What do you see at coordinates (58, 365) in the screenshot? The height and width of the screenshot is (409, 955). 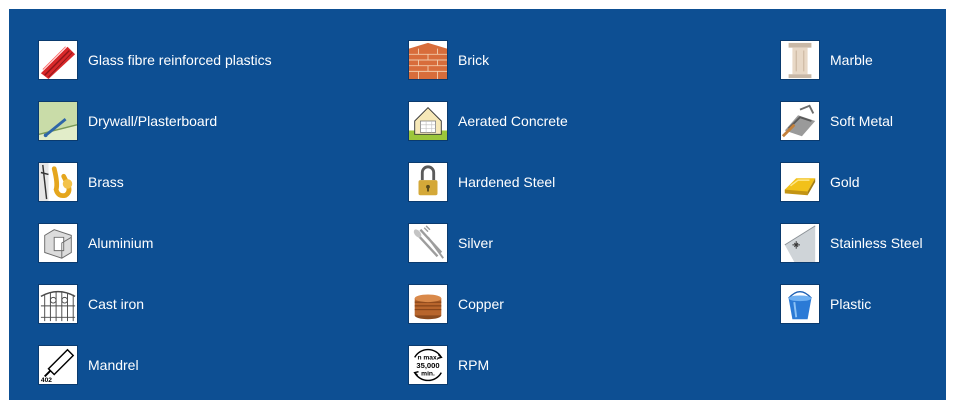 I see `mandrel-icon: 402` at bounding box center [58, 365].